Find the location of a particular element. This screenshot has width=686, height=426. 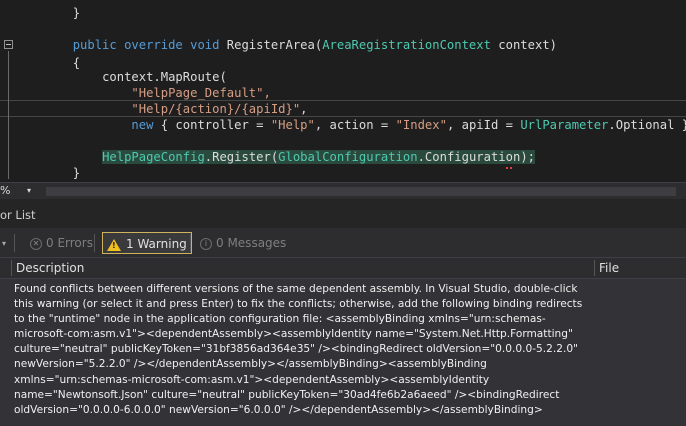

info-icon: i is located at coordinates (206, 243).